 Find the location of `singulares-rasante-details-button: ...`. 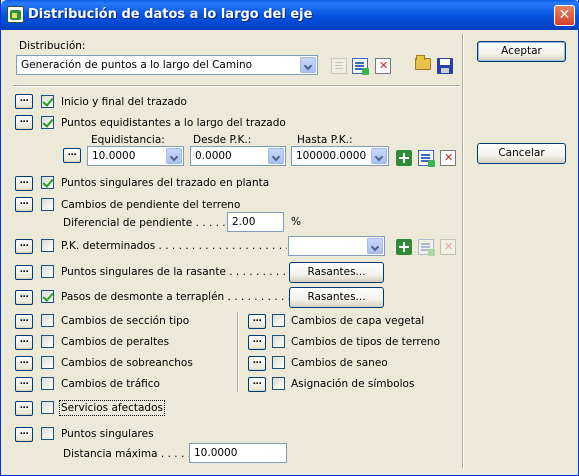

singulares-rasante-details-button: ... is located at coordinates (24, 272).